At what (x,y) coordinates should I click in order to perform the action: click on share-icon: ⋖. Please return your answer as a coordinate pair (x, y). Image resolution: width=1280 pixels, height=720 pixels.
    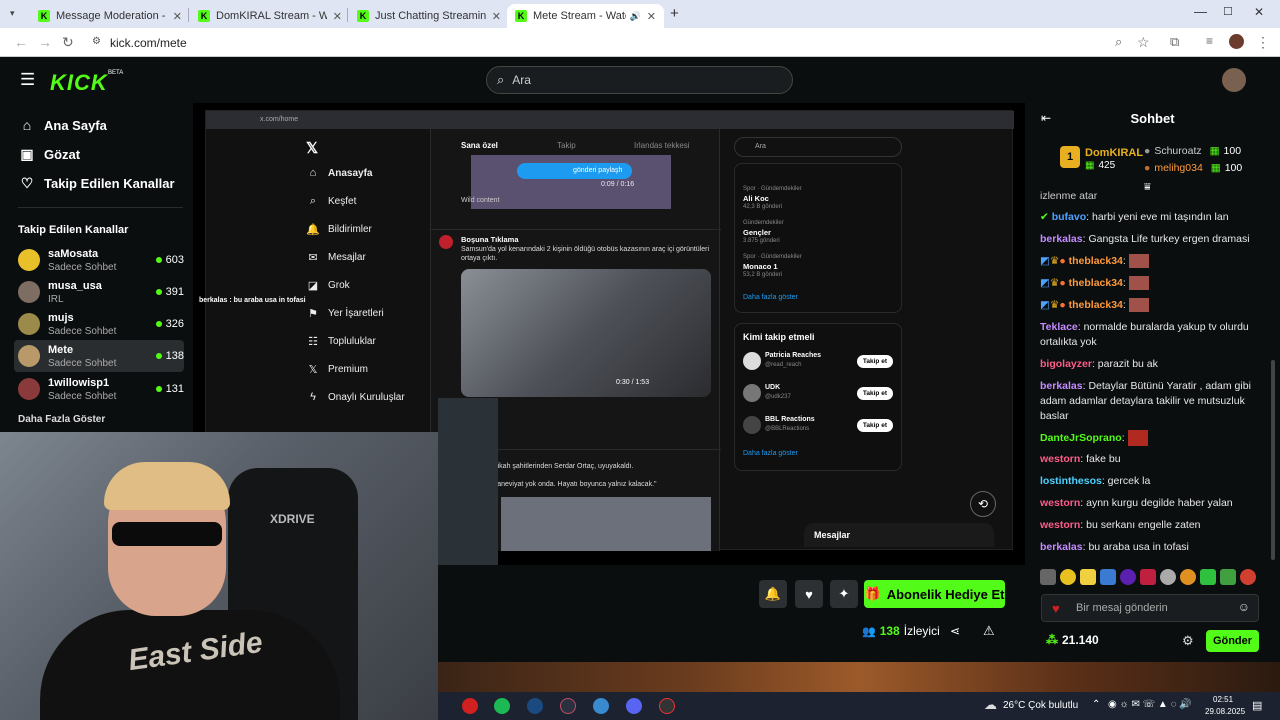
    Looking at the image, I should click on (955, 631).